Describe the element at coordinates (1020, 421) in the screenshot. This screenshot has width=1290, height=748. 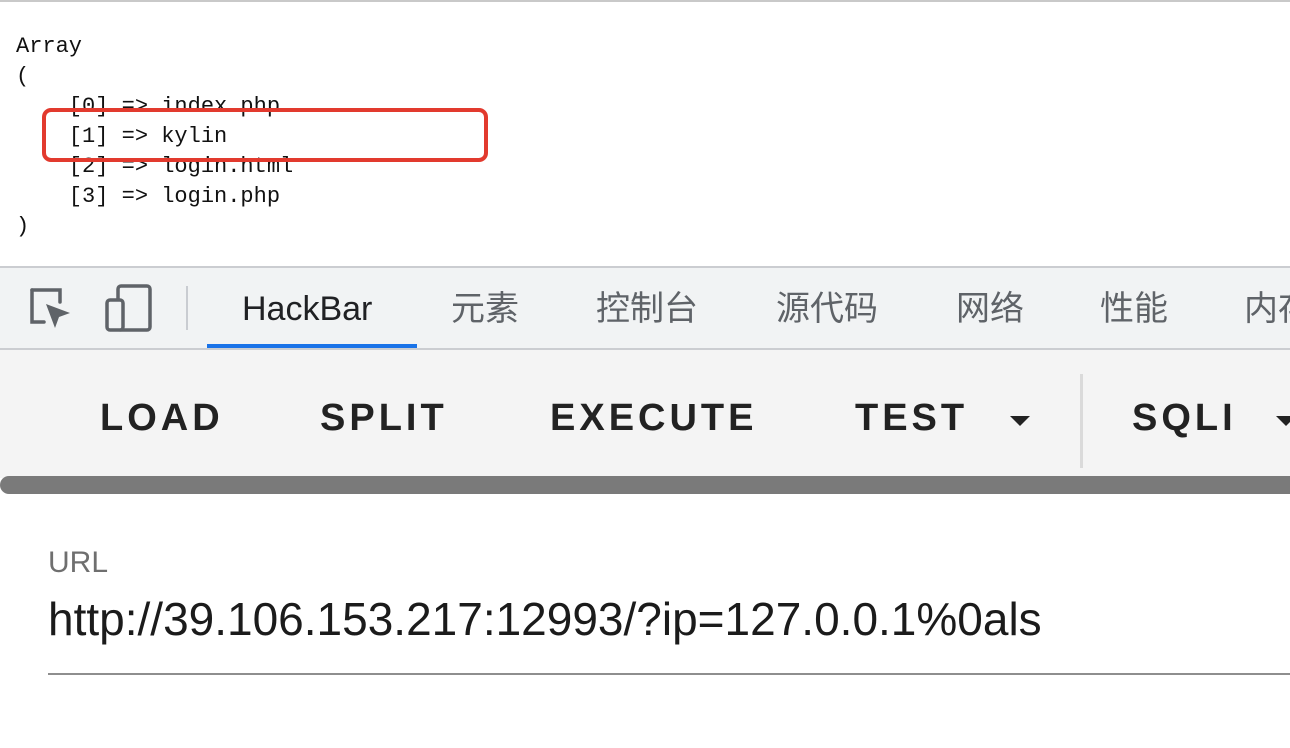
I see `test-dropdown-caret-icon` at that location.